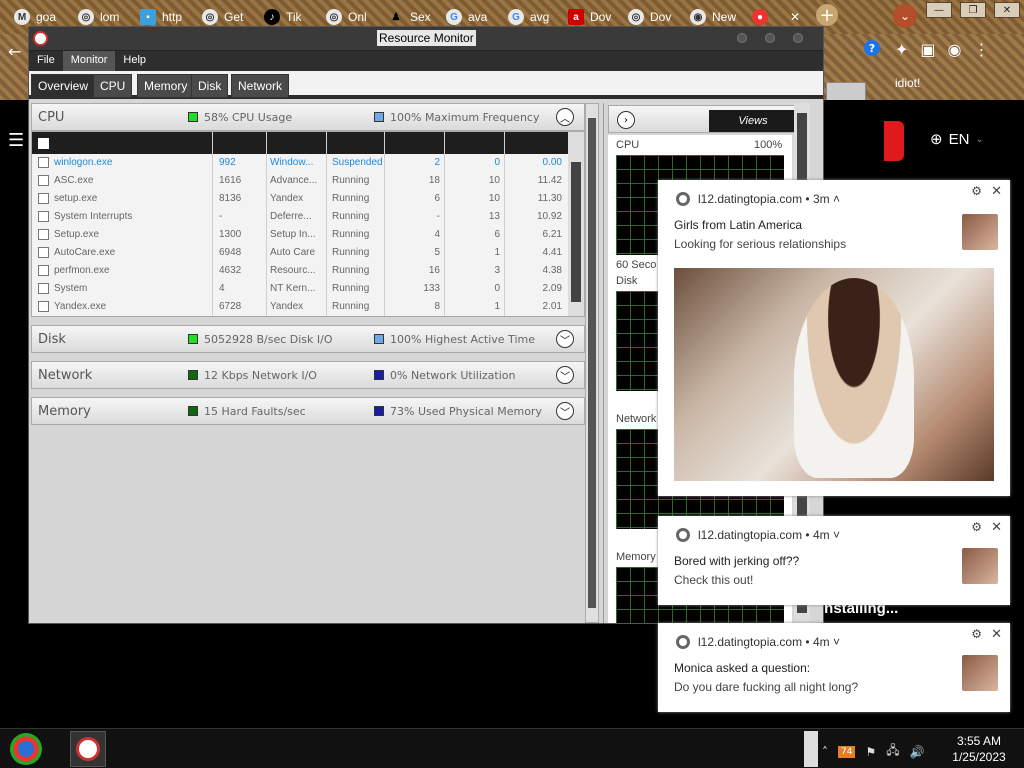 The width and height of the screenshot is (1024, 768). Describe the element at coordinates (16, 140) in the screenshot. I see `menu-icon: ☰` at that location.